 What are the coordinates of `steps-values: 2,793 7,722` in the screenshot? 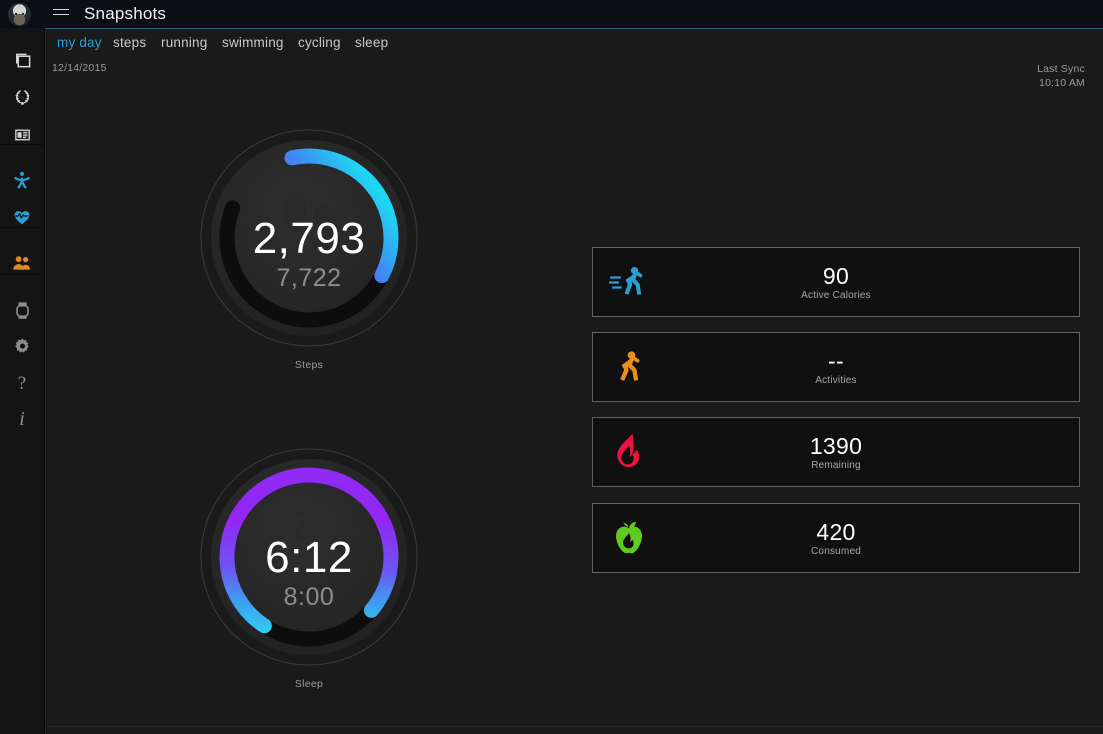 It's located at (309, 254).